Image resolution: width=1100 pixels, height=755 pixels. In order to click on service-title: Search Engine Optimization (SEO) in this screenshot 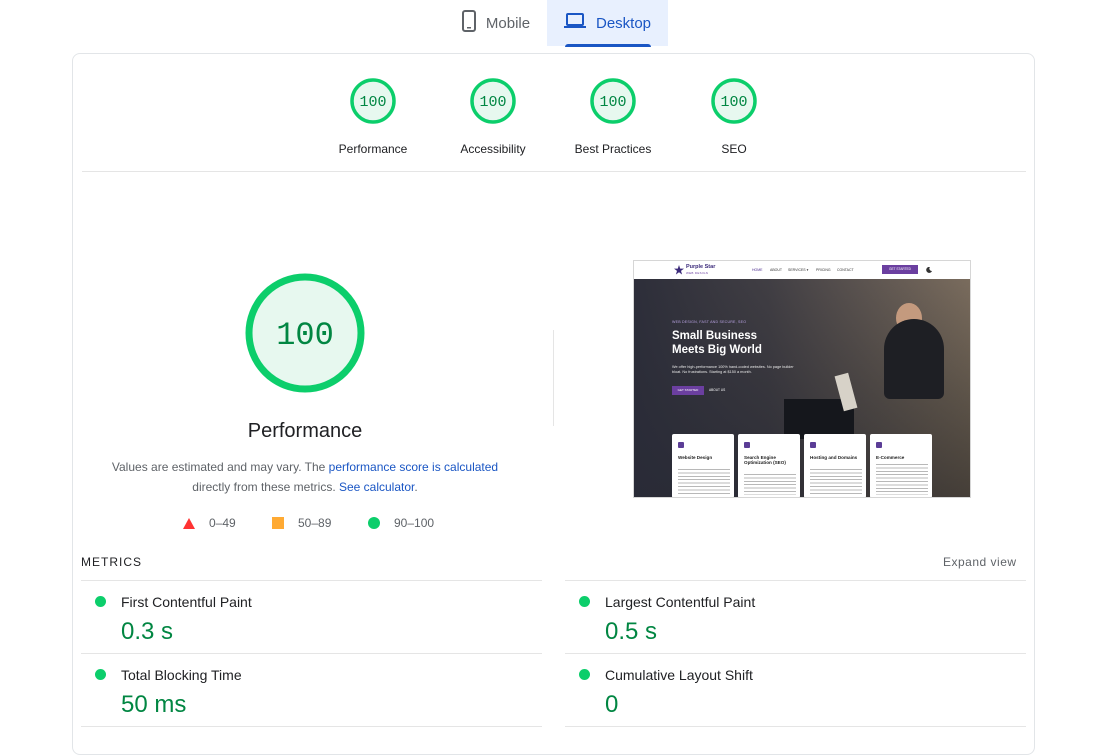, I will do `click(765, 460)`.